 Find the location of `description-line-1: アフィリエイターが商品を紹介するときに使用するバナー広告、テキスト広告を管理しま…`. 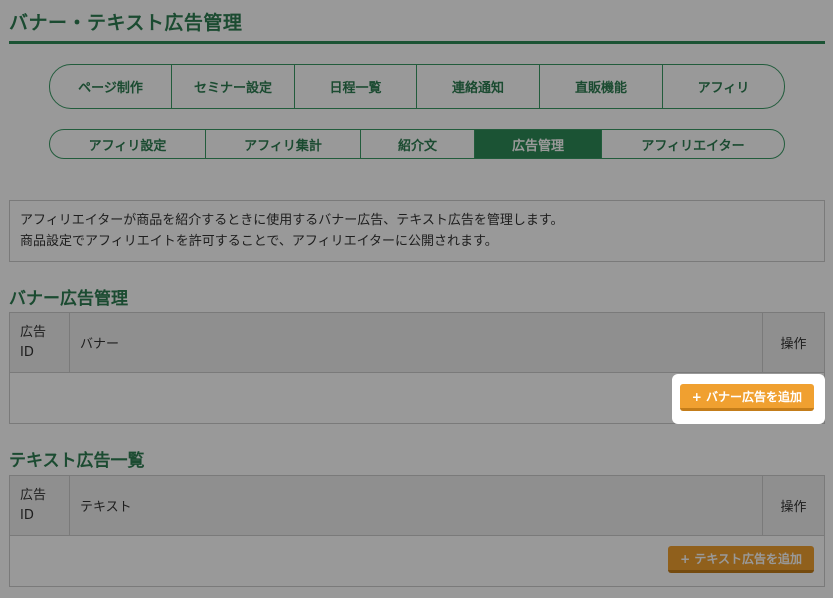

description-line-1: アフィリエイターが商品を紹介するときに使用するバナー広告、テキスト広告を管理しま… is located at coordinates (292, 220).